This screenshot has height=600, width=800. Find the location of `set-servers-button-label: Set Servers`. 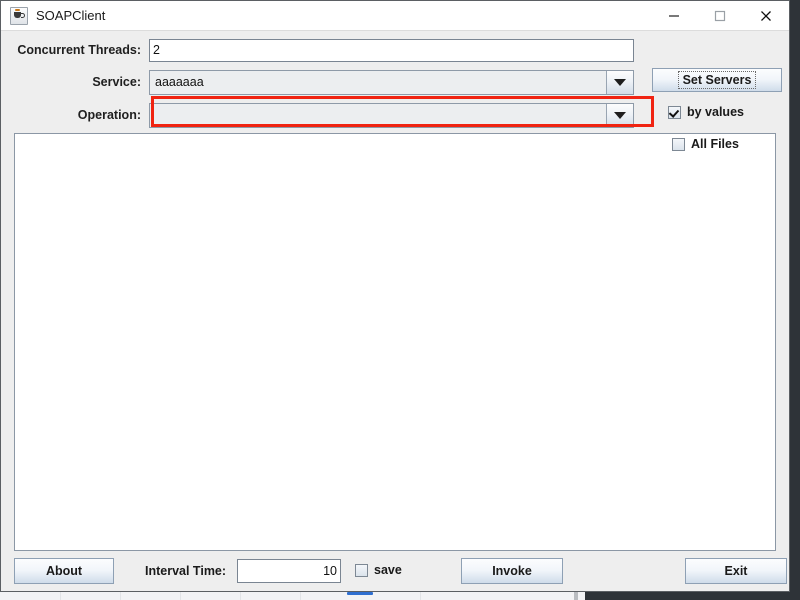

set-servers-button-label: Set Servers is located at coordinates (717, 80).